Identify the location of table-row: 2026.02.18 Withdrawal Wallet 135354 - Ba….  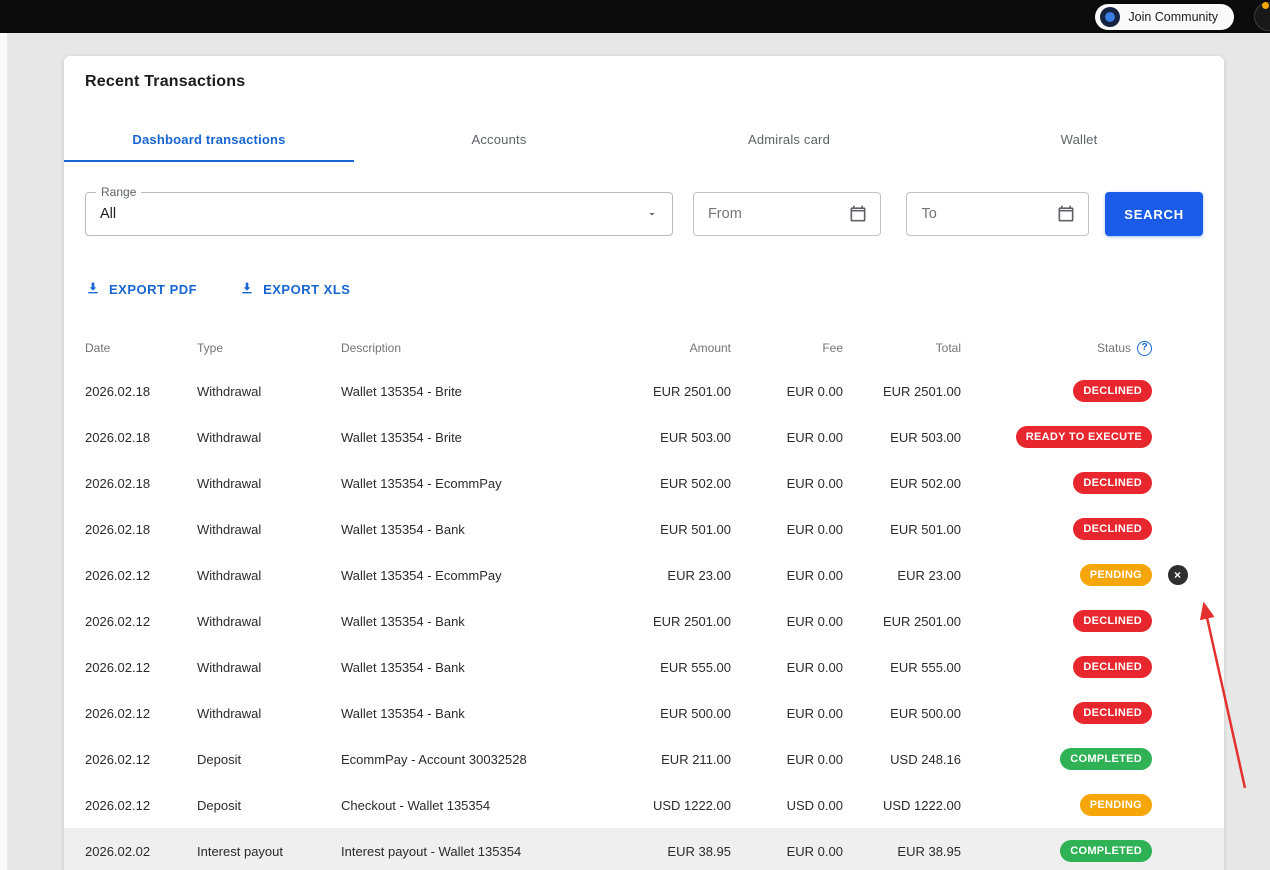
(644, 529).